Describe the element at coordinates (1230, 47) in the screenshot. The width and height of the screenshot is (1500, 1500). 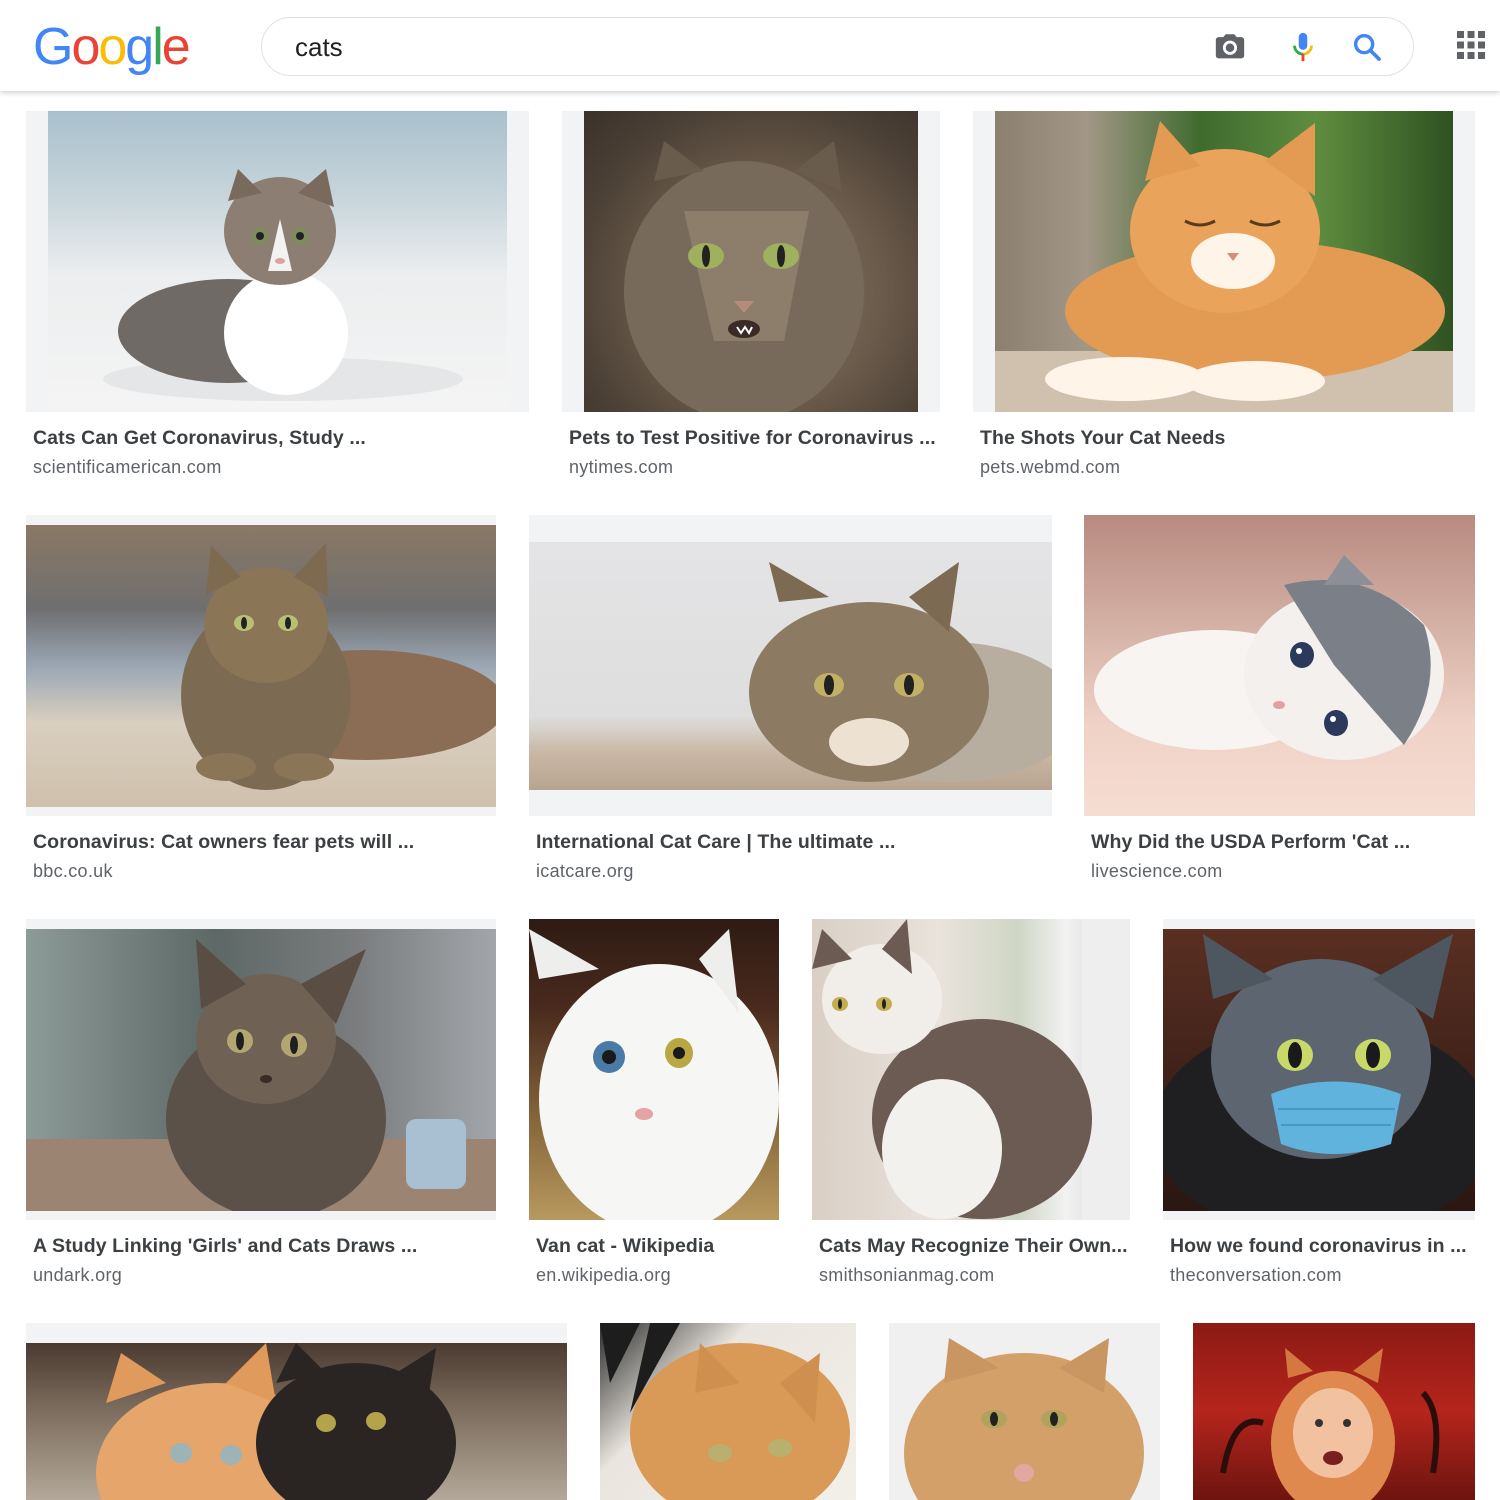
I see `camera-icon` at that location.